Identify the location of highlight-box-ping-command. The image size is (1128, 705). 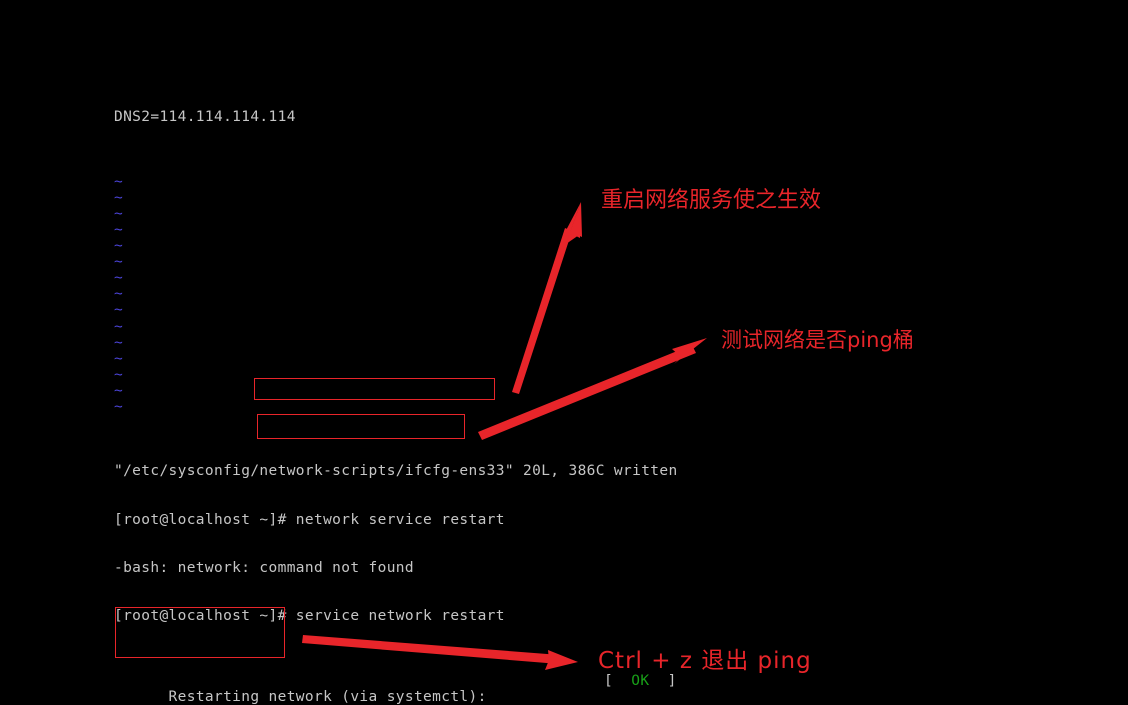
(361, 426).